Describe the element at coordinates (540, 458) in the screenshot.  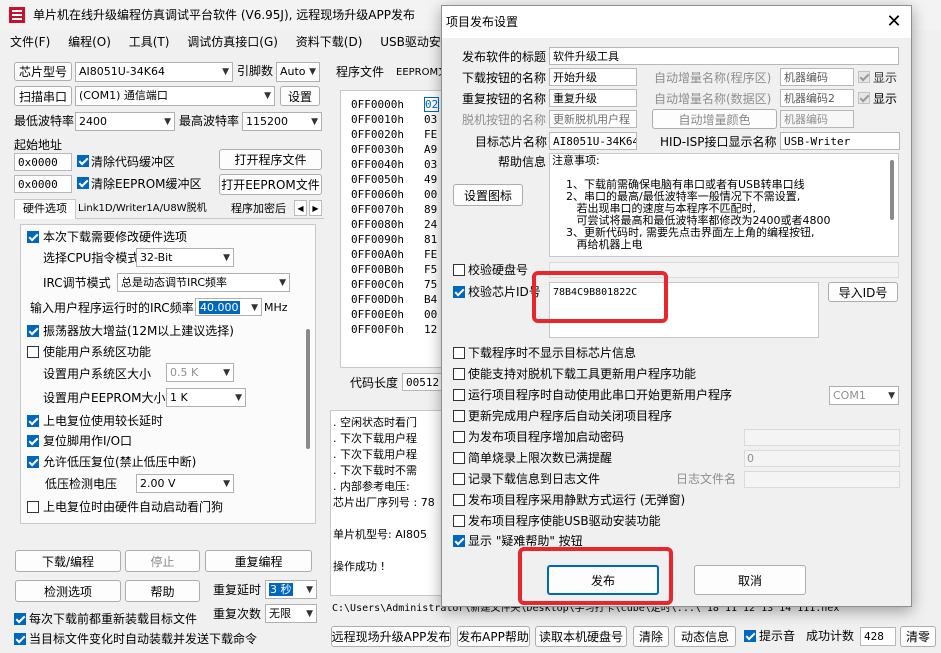
I see `option-burn-limit-label: 简单烧录上限次数已满提醒` at that location.